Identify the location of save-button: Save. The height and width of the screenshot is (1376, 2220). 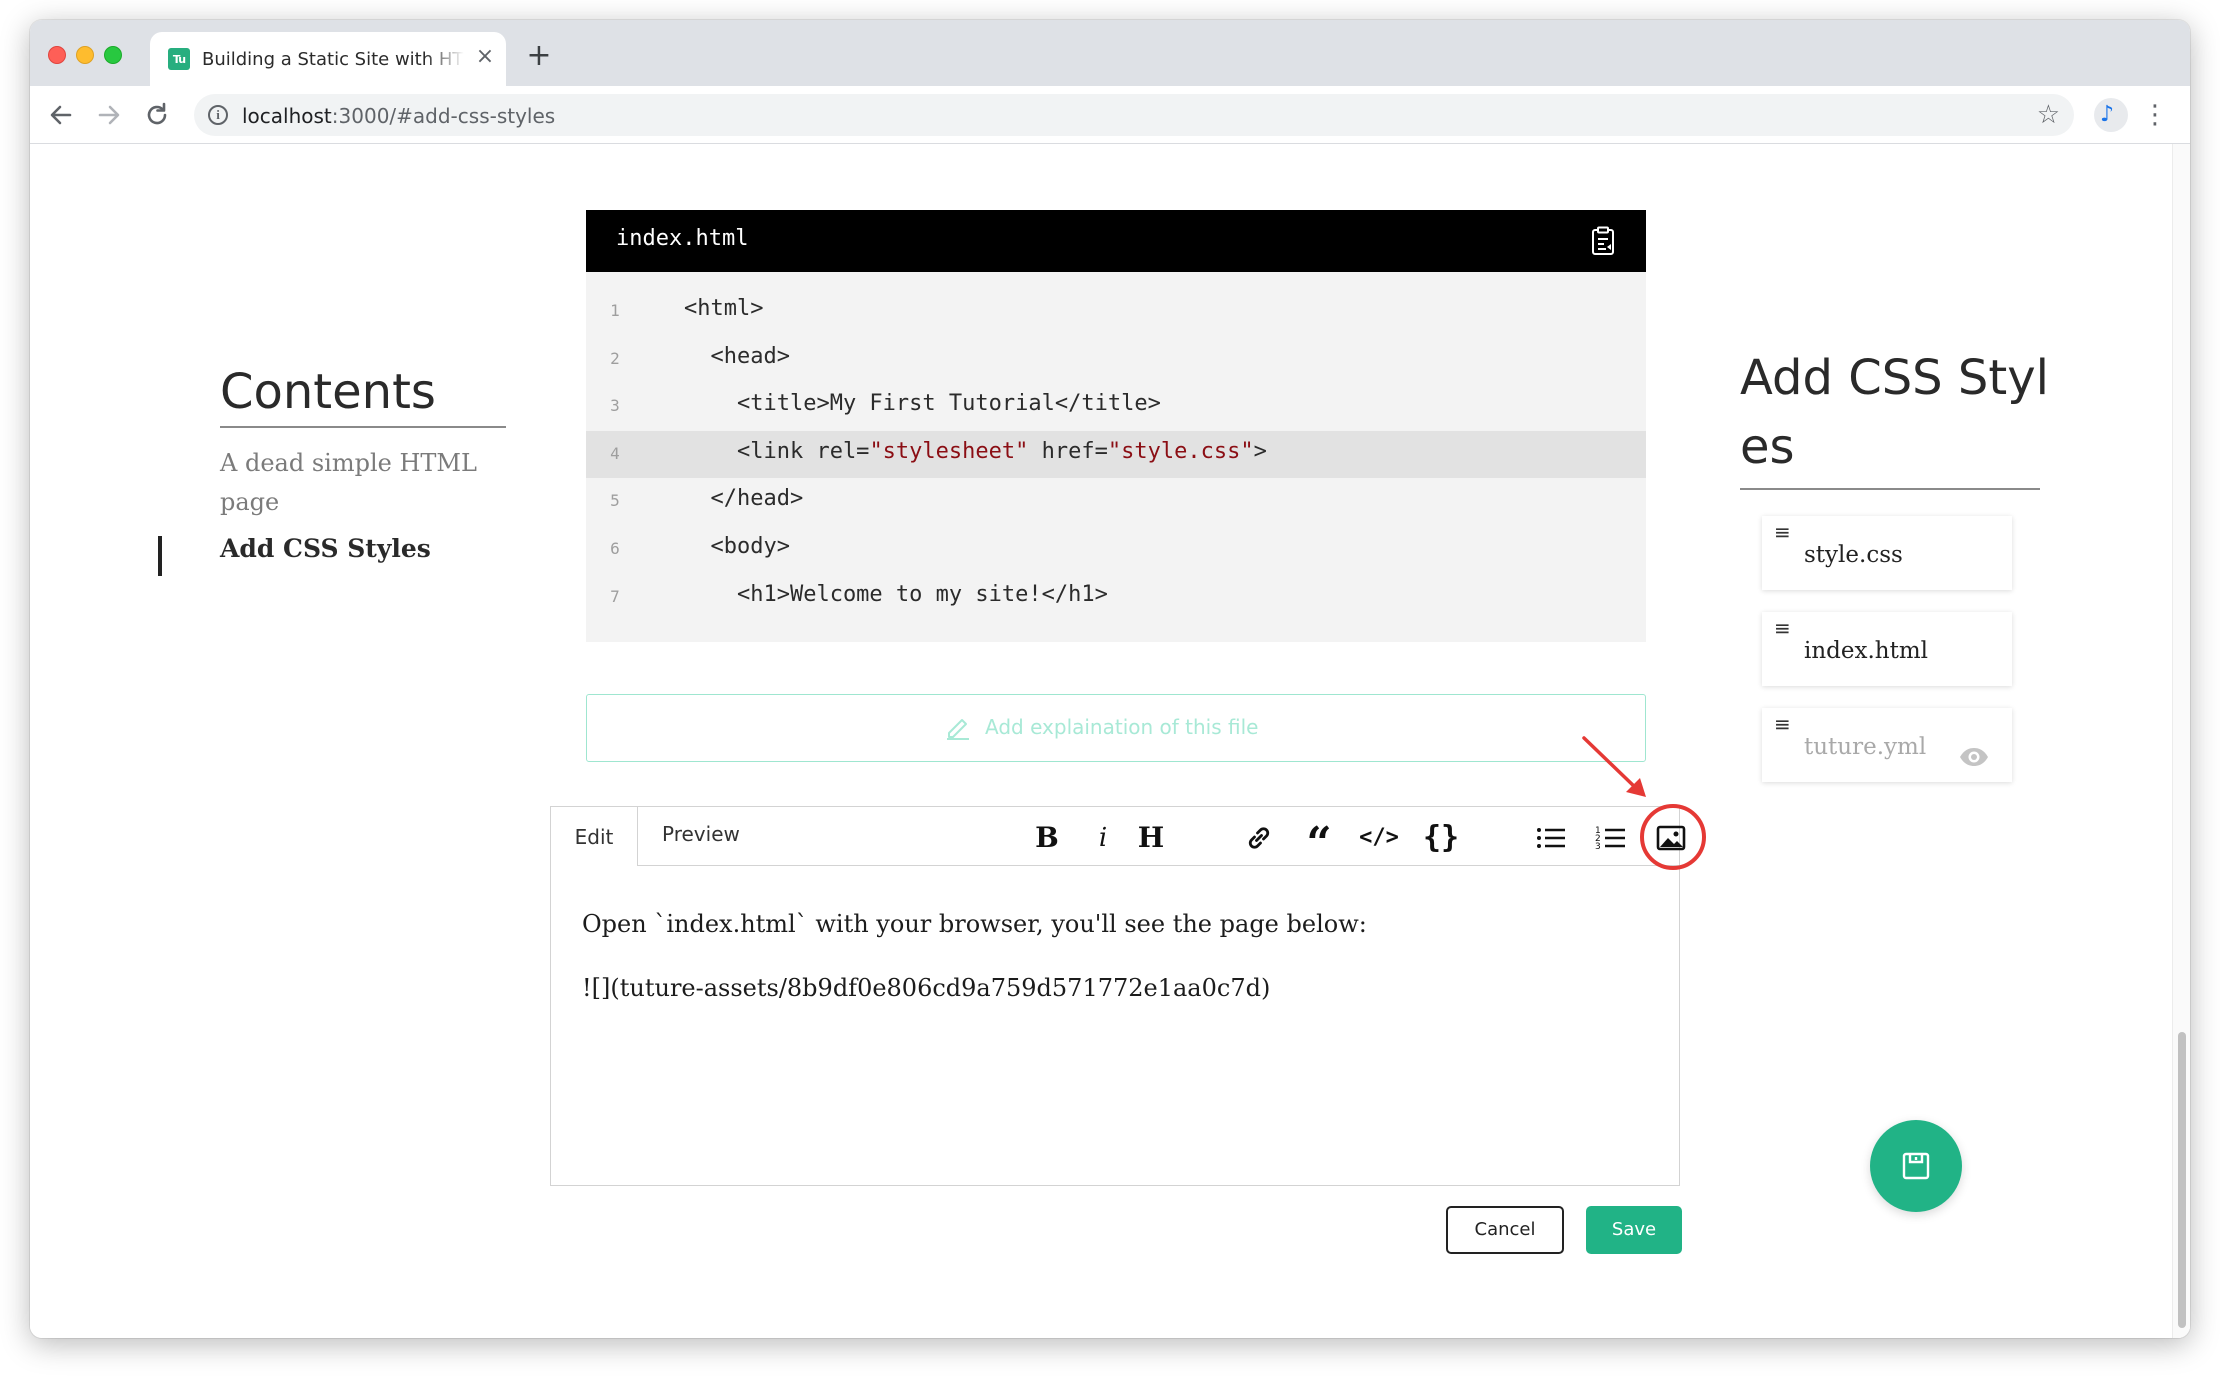
(1634, 1230).